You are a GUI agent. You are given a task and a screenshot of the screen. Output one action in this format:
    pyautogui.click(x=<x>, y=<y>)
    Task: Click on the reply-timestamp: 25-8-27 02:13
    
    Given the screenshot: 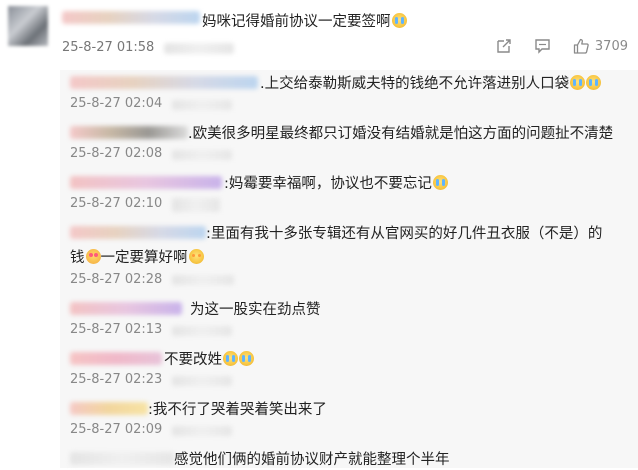 What is the action you would take?
    pyautogui.click(x=116, y=329)
    